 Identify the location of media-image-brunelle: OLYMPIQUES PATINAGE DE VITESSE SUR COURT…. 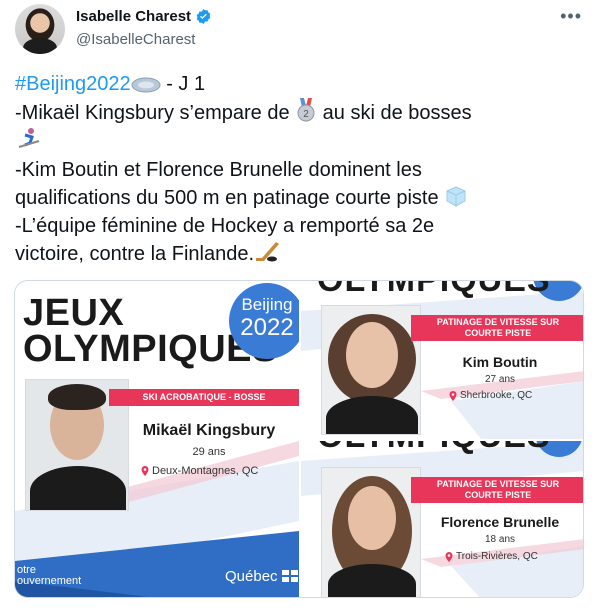
(442, 519).